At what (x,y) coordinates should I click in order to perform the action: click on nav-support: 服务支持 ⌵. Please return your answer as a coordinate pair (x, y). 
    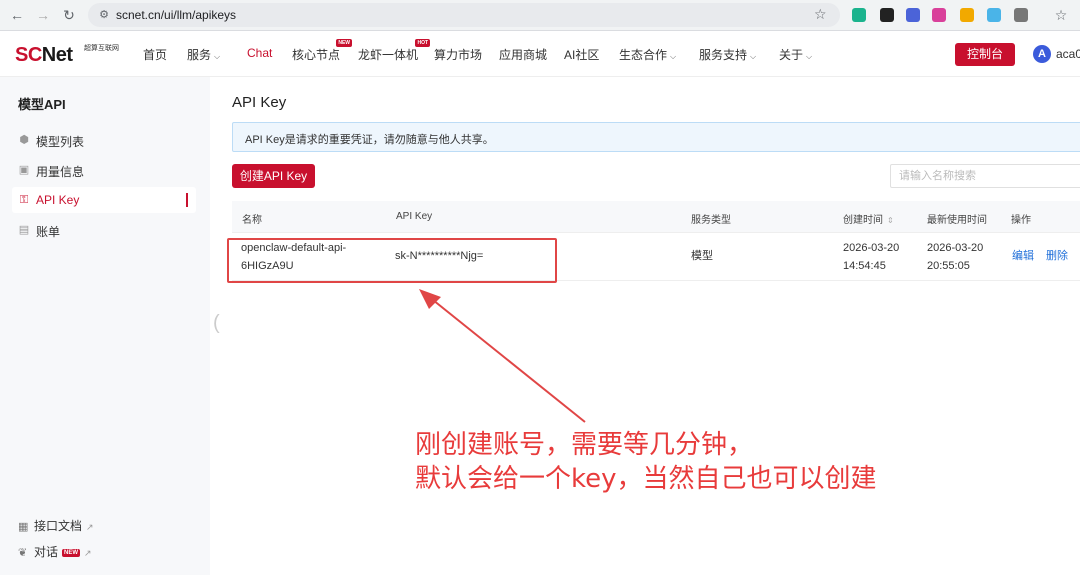
    Looking at the image, I should click on (727, 54).